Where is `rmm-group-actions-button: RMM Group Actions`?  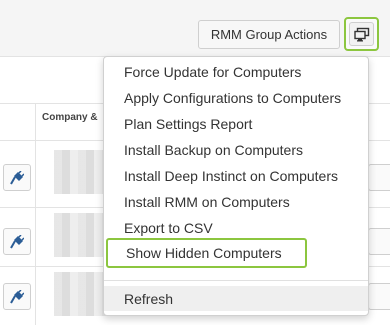
rmm-group-actions-button: RMM Group Actions is located at coordinates (269, 34).